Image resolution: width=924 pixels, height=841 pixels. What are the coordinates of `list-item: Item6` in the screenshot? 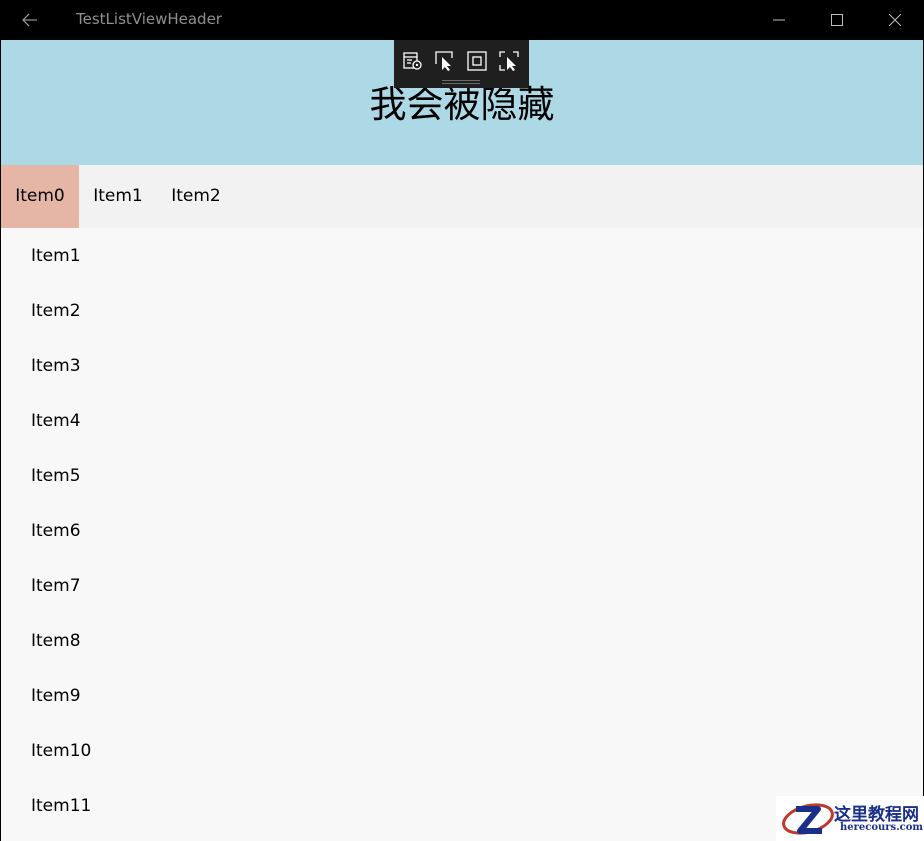 It's located at (462, 530).